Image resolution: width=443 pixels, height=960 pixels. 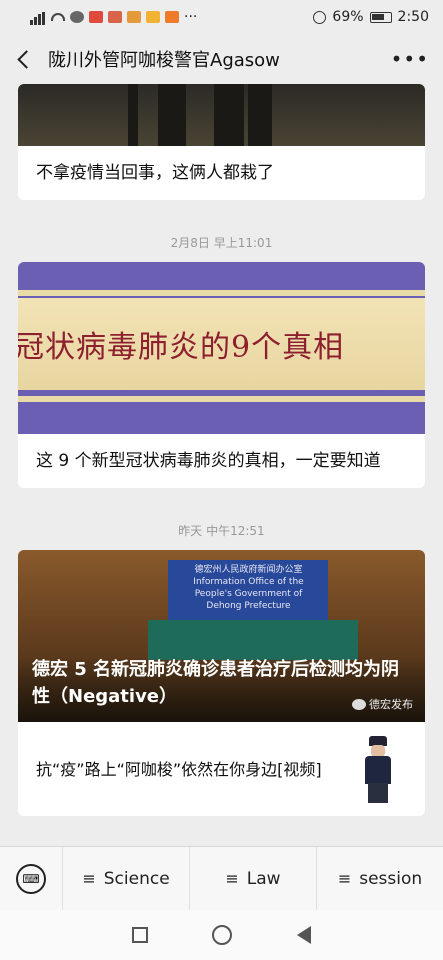 I want to click on alarm-icon, so click(x=320, y=17).